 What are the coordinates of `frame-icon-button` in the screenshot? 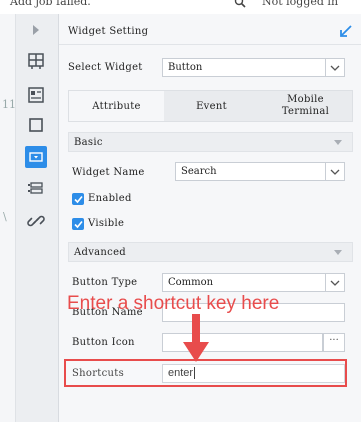 It's located at (36, 125).